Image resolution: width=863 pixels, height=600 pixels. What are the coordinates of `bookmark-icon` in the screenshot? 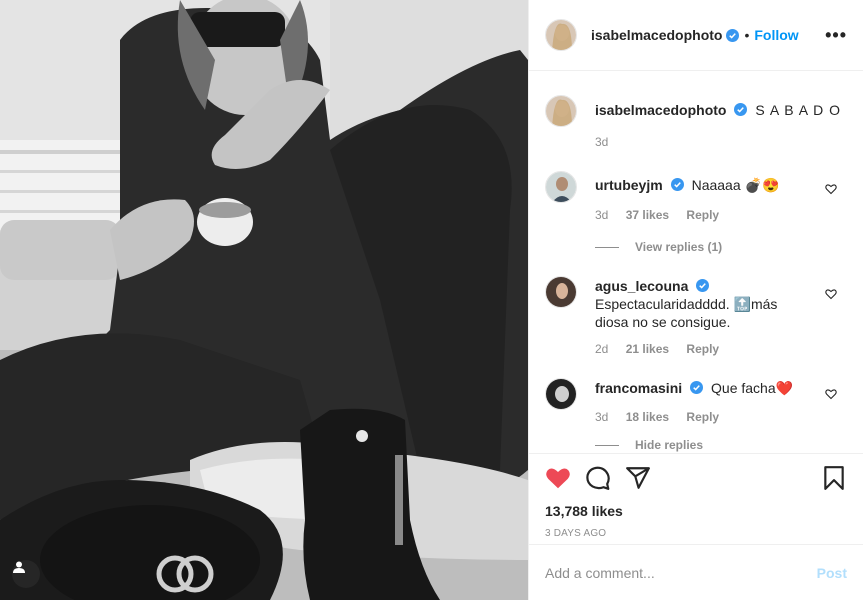 It's located at (834, 478).